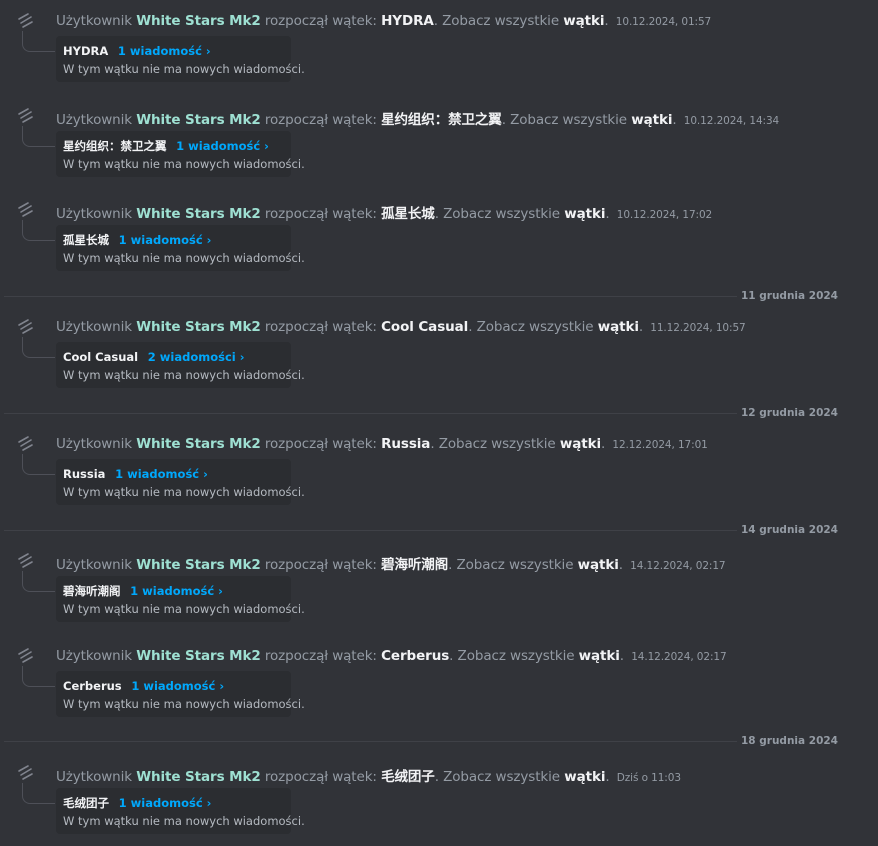 Image resolution: width=878 pixels, height=846 pixels. What do you see at coordinates (115, 146) in the screenshot?
I see `thread-card-name: 星约组织：禁卫之翼` at bounding box center [115, 146].